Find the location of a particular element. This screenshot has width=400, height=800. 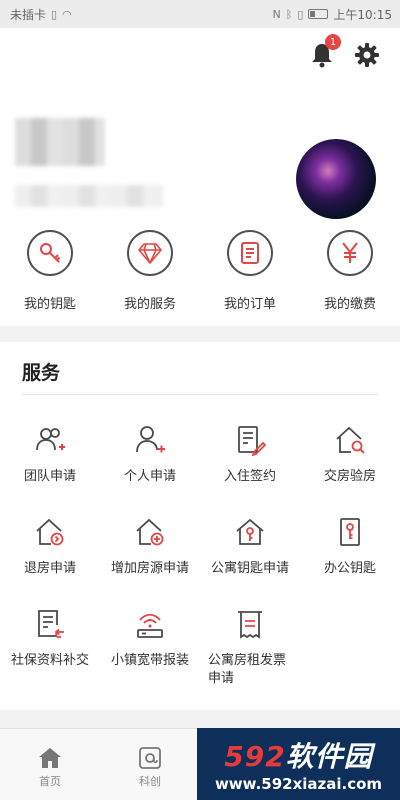

service-personal-apply: 个人申请 is located at coordinates (150, 470).